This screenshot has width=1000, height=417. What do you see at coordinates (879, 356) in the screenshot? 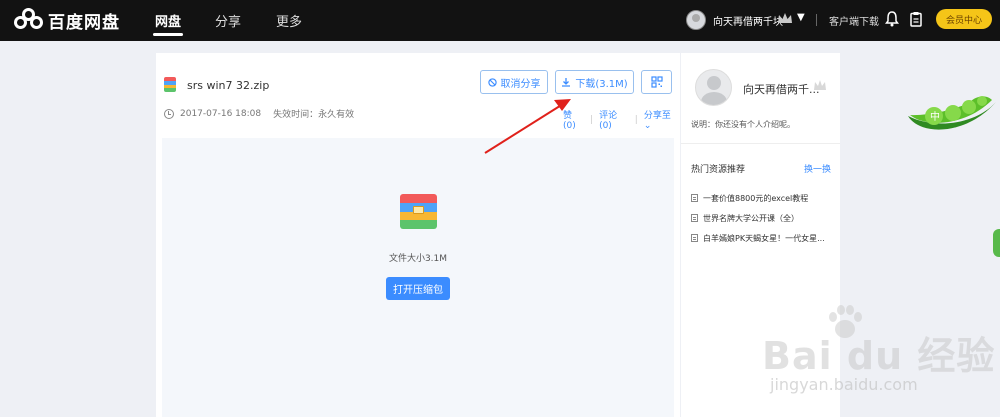
I see `watermark-text: Bai du 经验` at bounding box center [879, 356].